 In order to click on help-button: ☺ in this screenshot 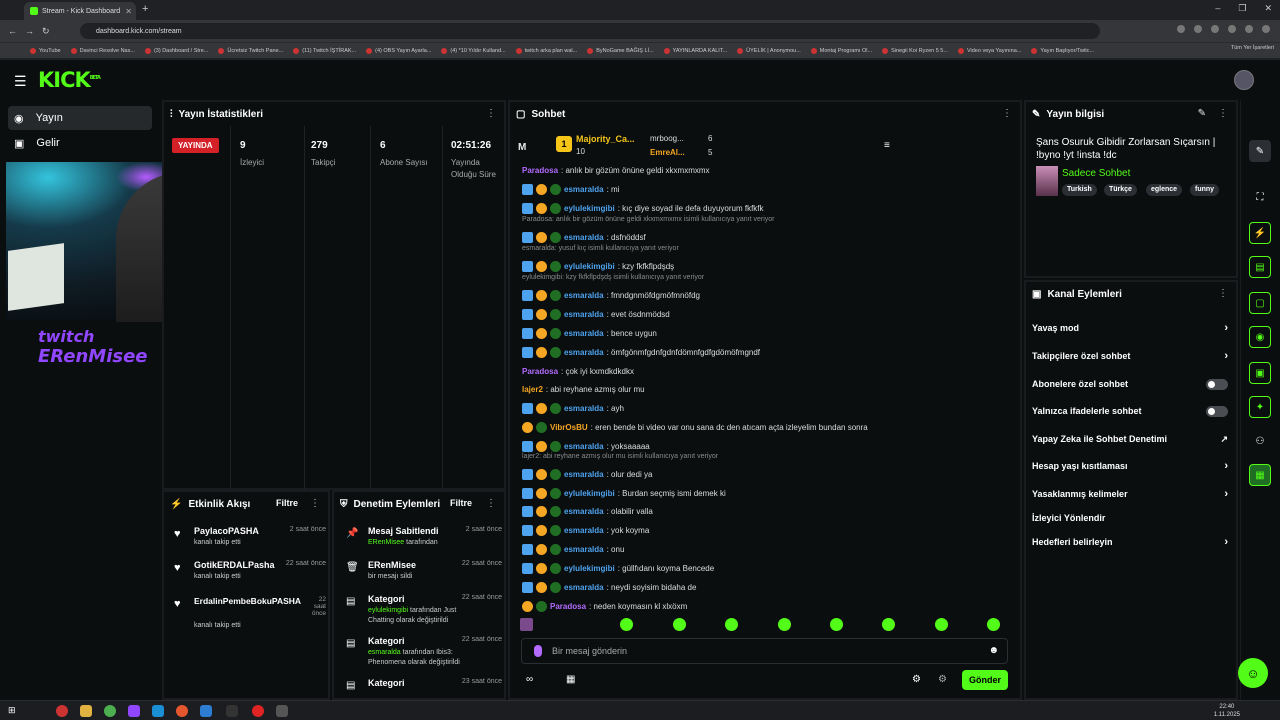, I will do `click(1253, 673)`.